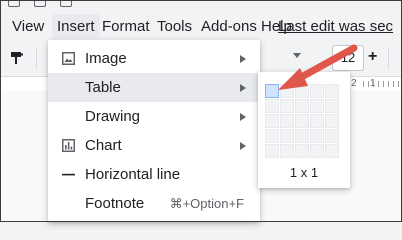 This screenshot has height=240, width=402. I want to click on table-size-label: 1 x 1, so click(304, 172).